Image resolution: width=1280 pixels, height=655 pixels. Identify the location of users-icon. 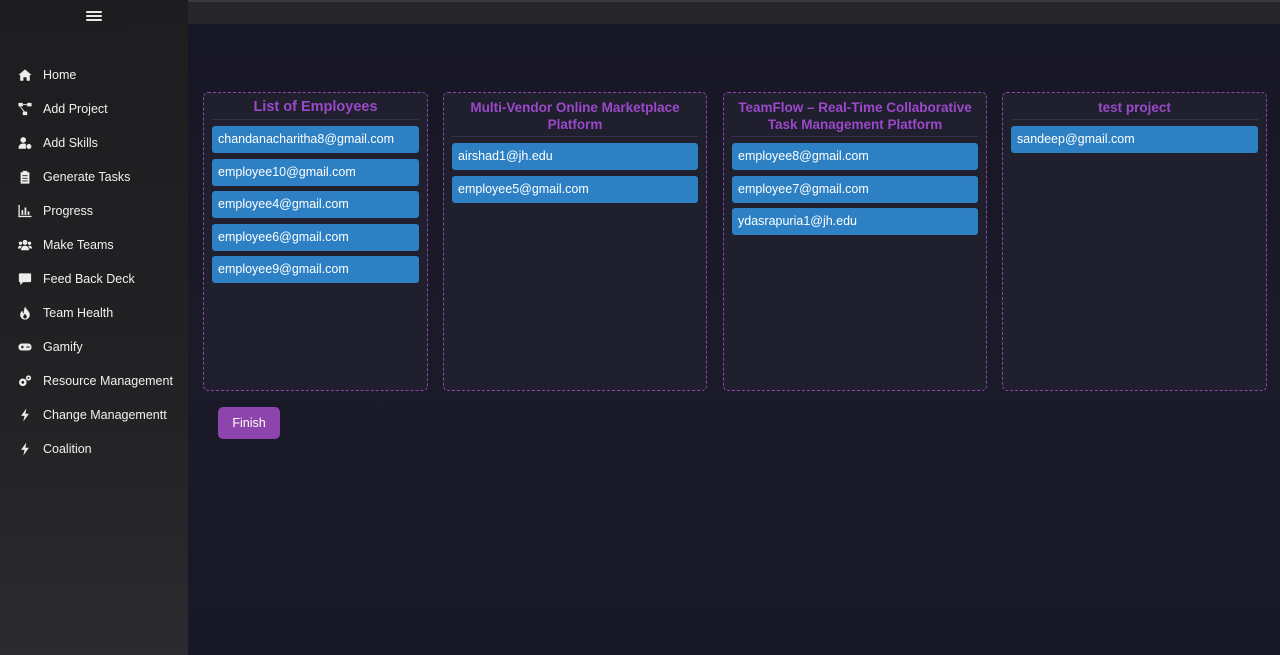
(25, 245).